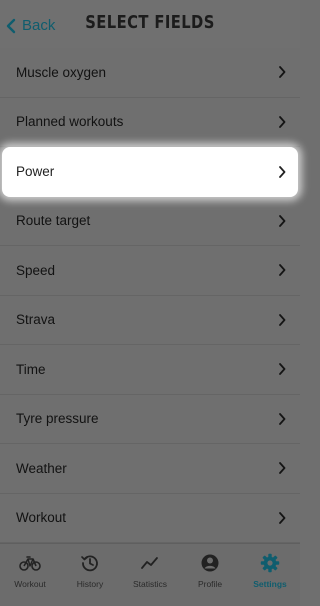  I want to click on field-row-muscle-oxygen: Muscle oxygen, so click(150, 73).